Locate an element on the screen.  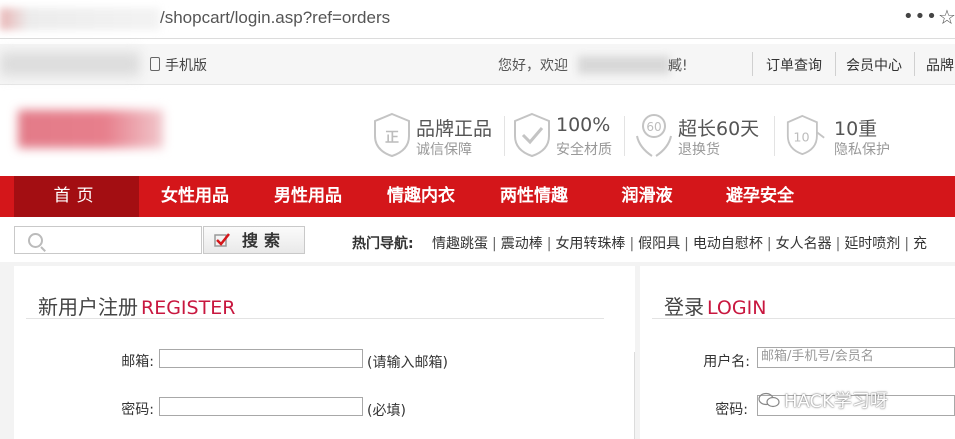
password-field is located at coordinates (261, 406).